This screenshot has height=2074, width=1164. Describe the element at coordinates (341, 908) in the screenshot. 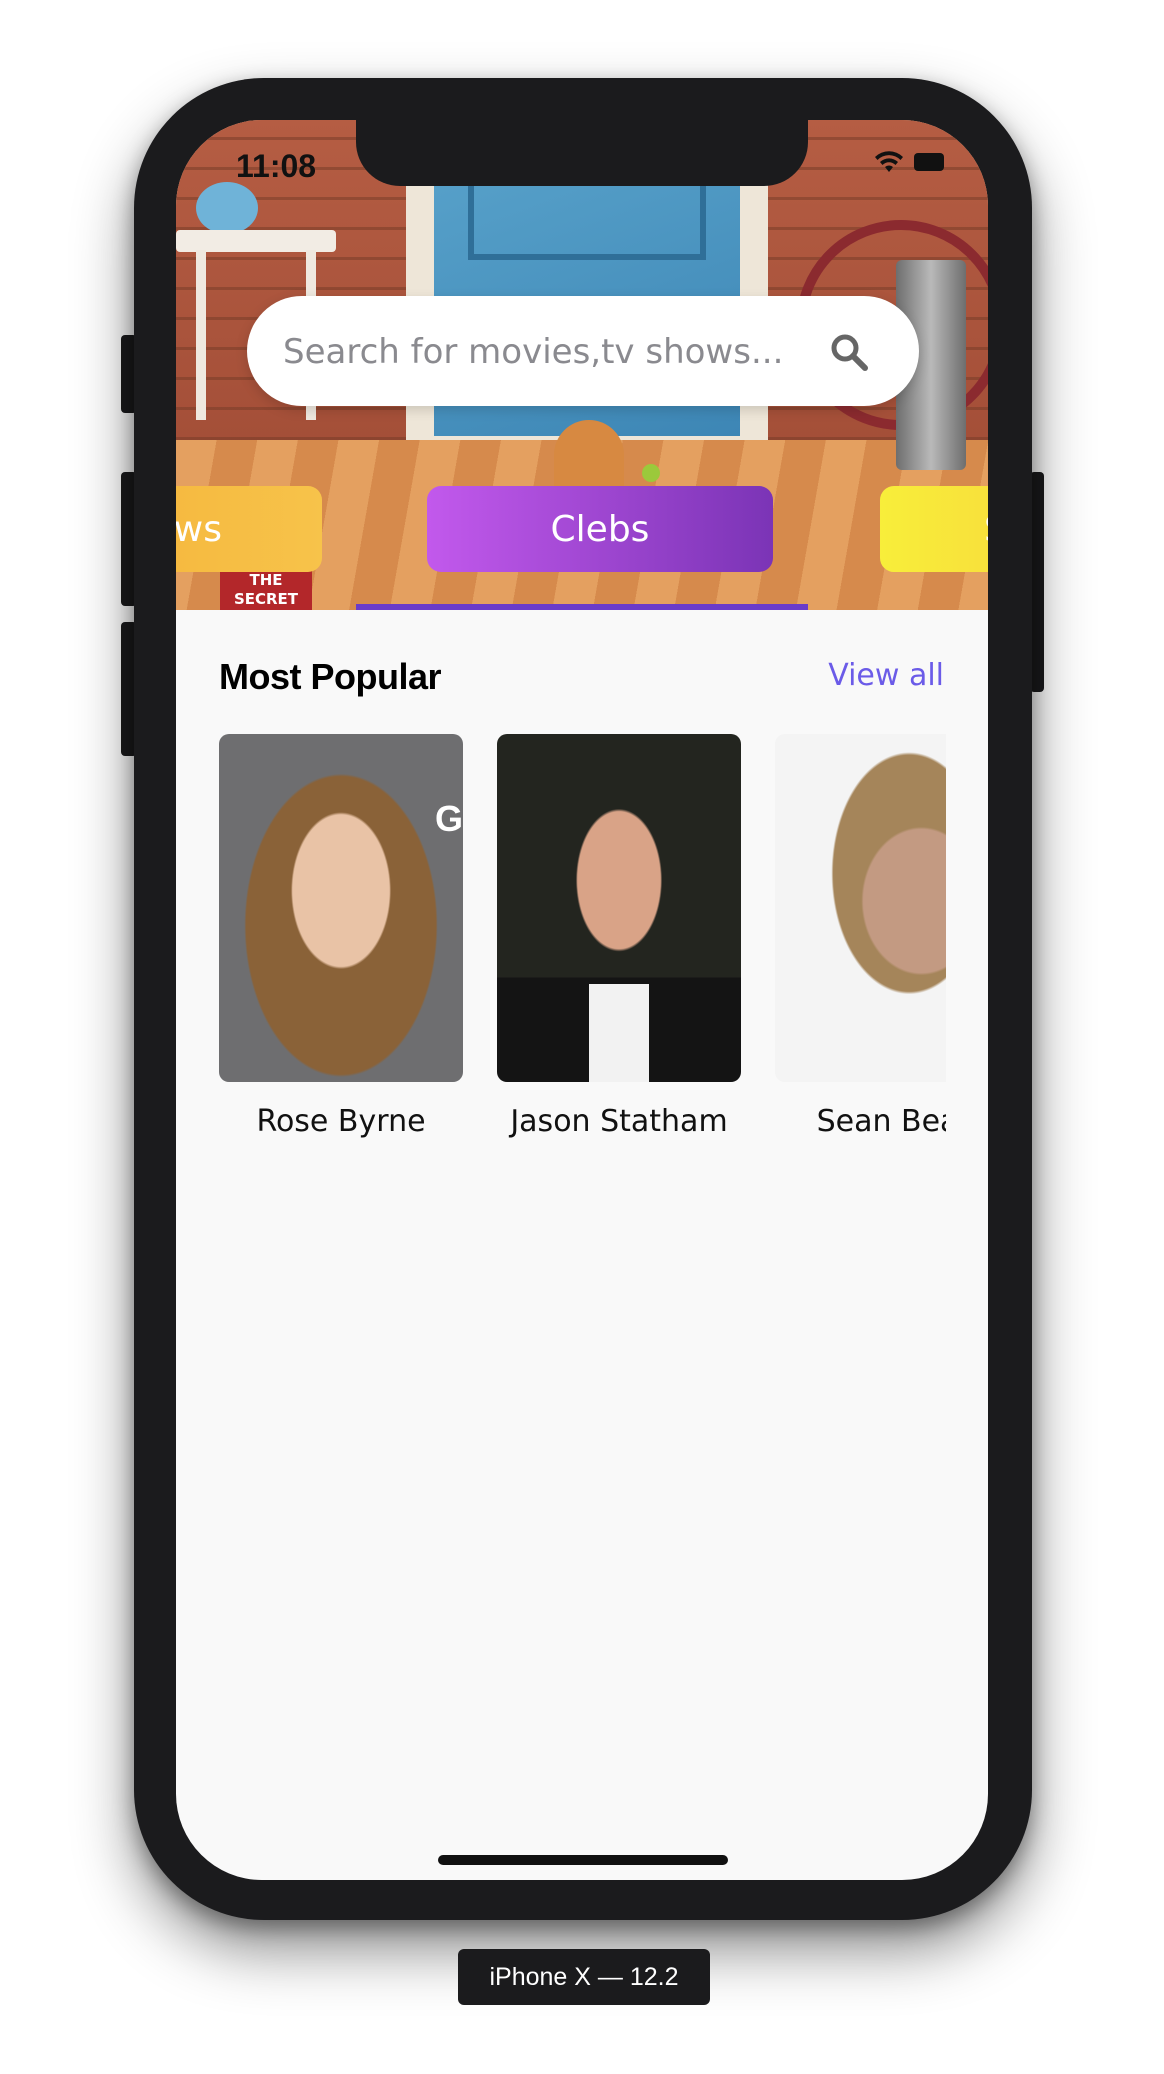

I see `celeb-photo: G` at that location.